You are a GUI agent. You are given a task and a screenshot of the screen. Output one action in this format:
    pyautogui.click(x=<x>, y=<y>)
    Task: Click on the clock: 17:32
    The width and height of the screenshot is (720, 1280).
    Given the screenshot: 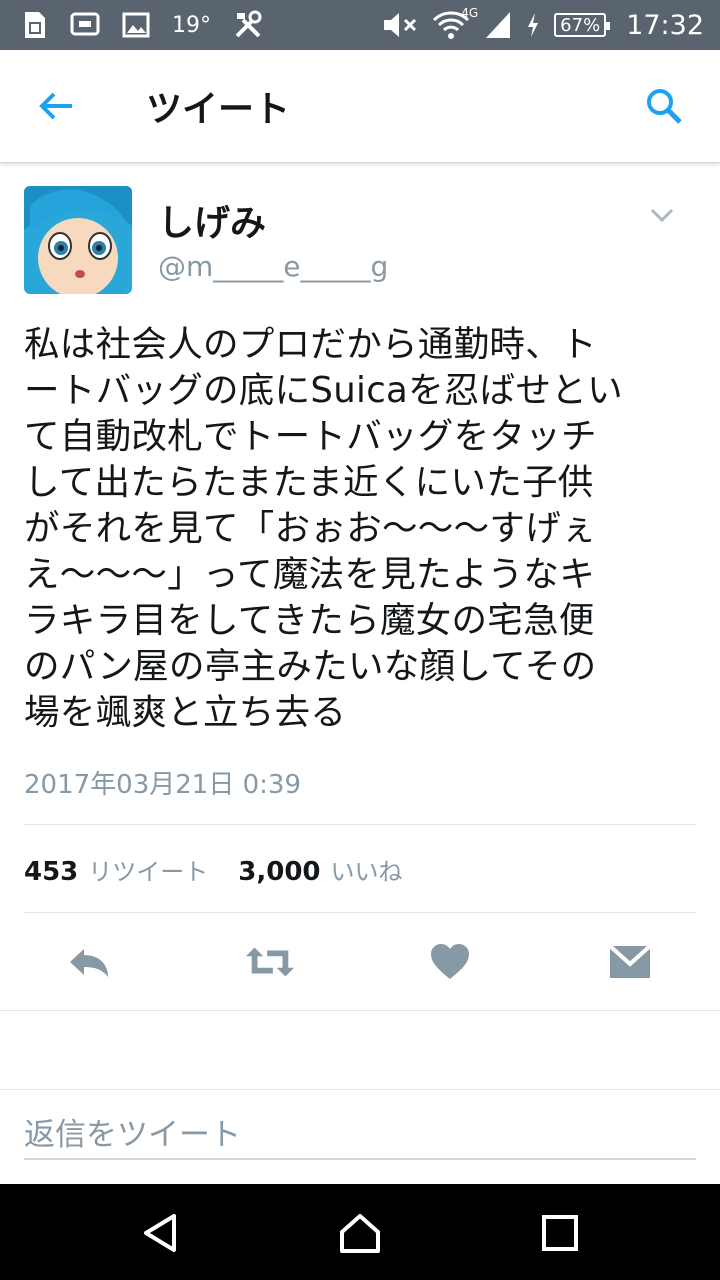 What is the action you would take?
    pyautogui.click(x=665, y=25)
    